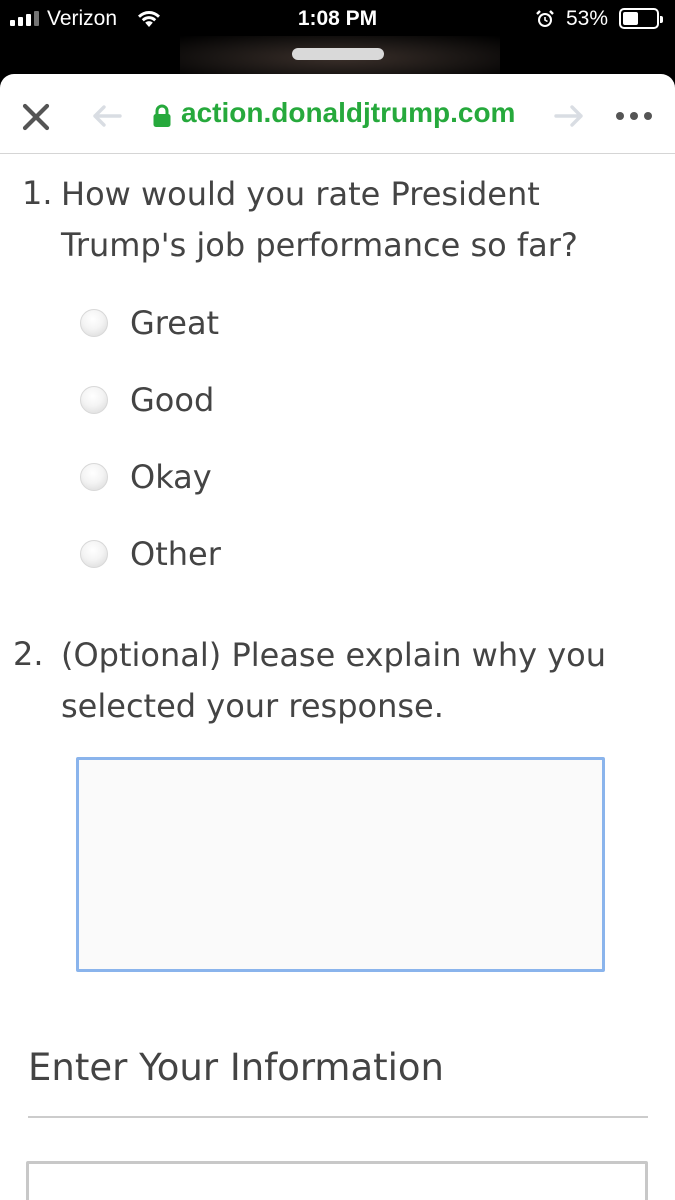  I want to click on question-1-line-2: Trump's job performance so far?, so click(319, 245).